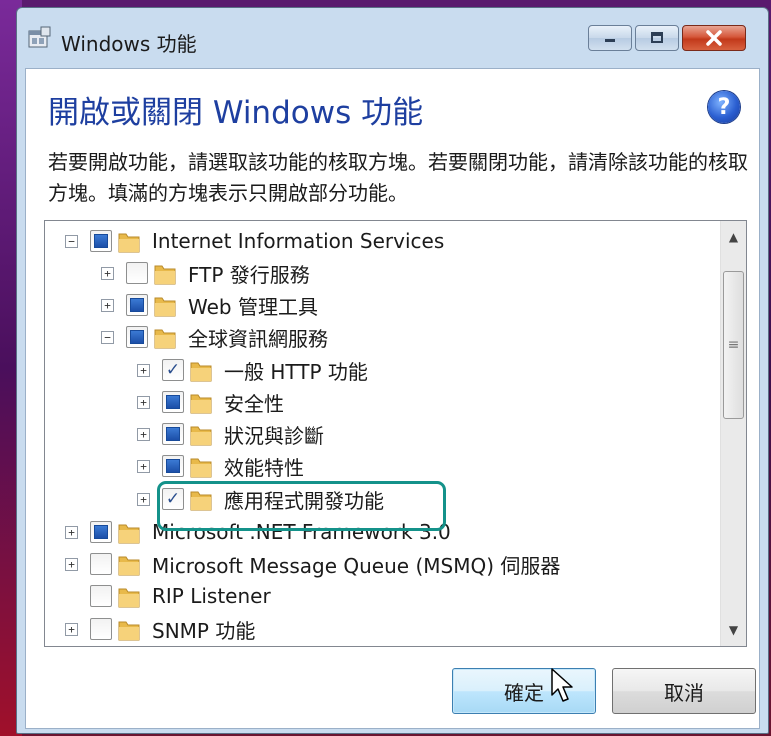  What do you see at coordinates (129, 44) in the screenshot?
I see `window-title: Windows 功能` at bounding box center [129, 44].